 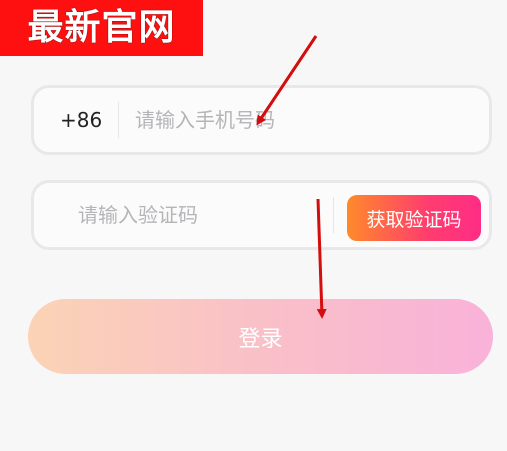 I want to click on verification-code-input, so click(x=198, y=215).